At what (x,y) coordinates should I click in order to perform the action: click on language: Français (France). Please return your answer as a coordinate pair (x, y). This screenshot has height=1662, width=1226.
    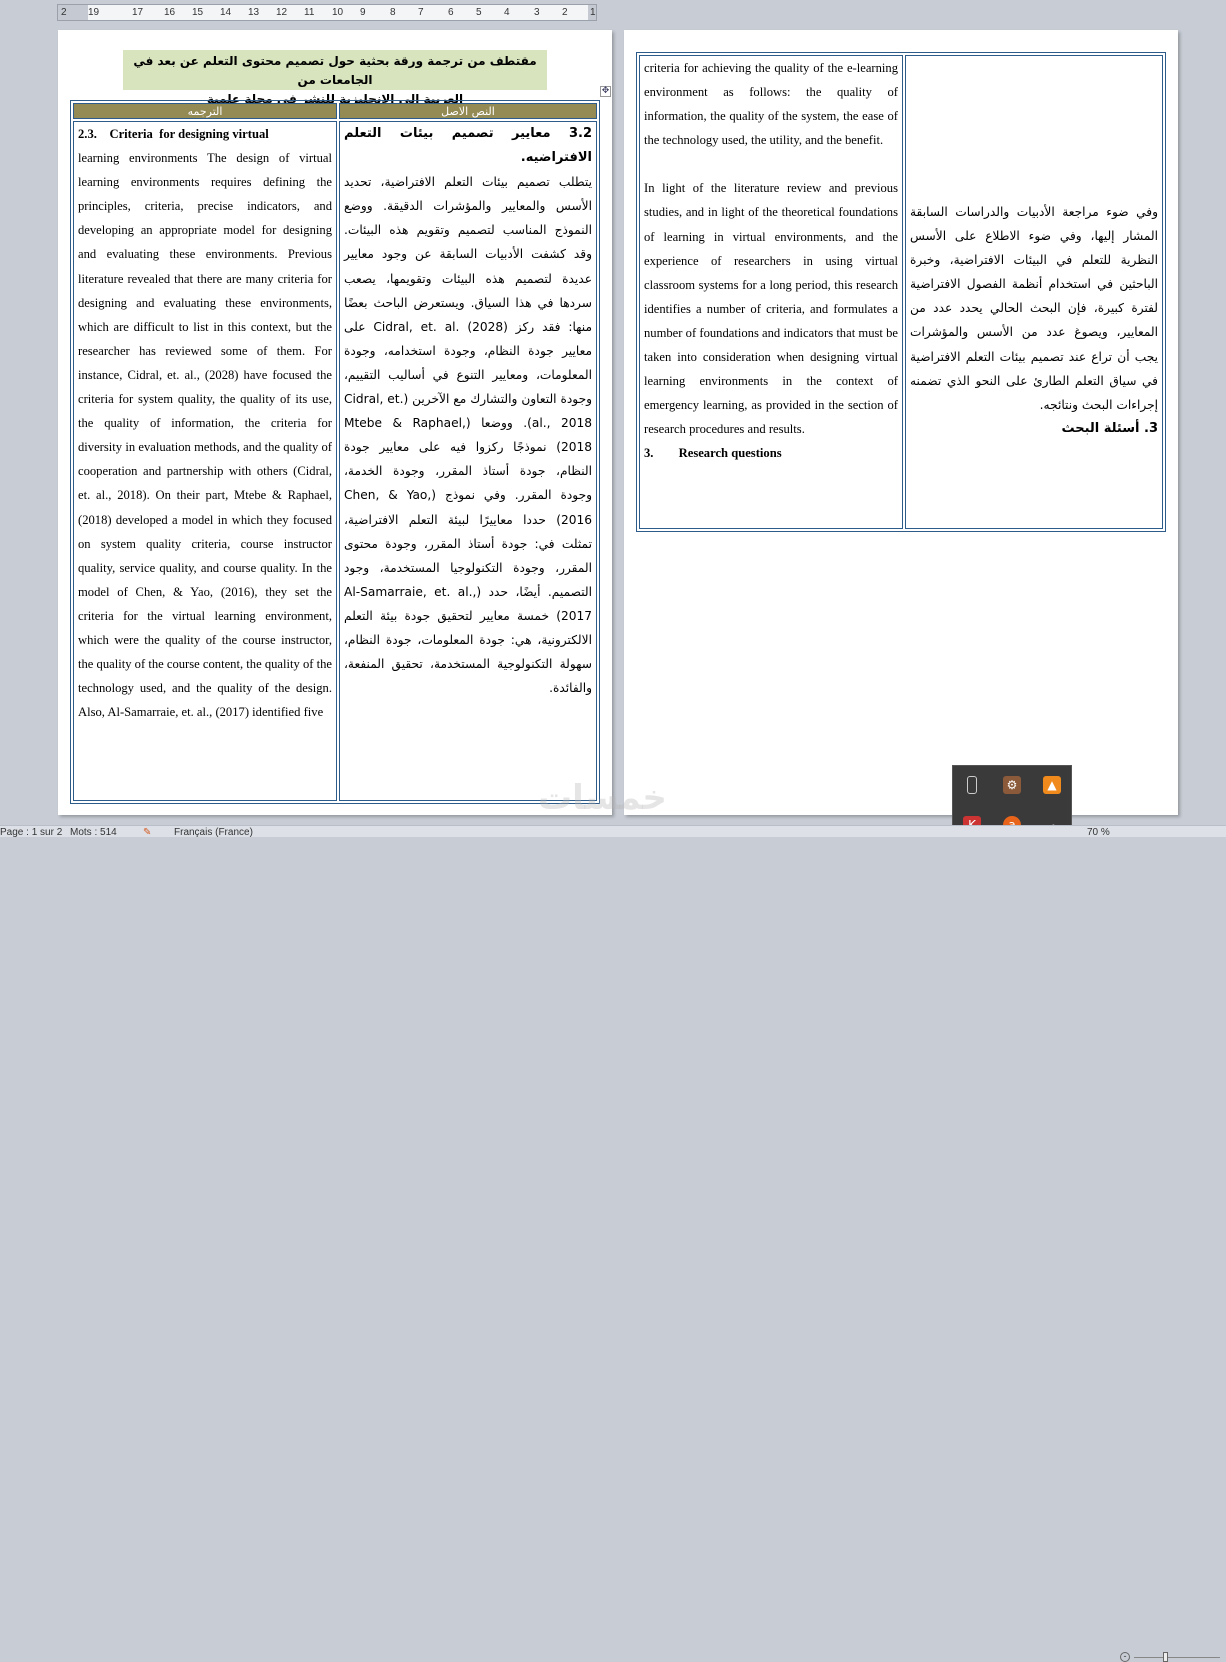
    Looking at the image, I should click on (213, 832).